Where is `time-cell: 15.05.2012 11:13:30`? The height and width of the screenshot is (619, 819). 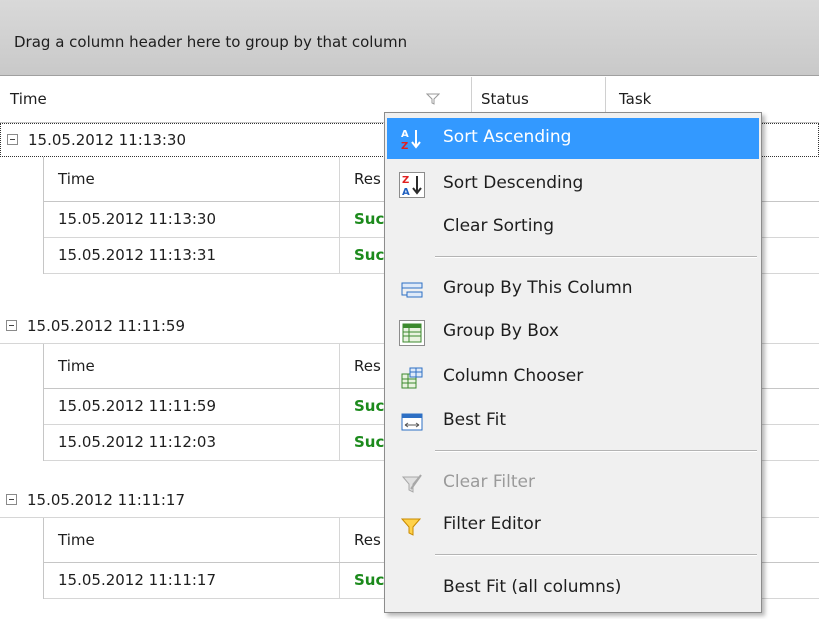 time-cell: 15.05.2012 11:13:30 is located at coordinates (192, 219).